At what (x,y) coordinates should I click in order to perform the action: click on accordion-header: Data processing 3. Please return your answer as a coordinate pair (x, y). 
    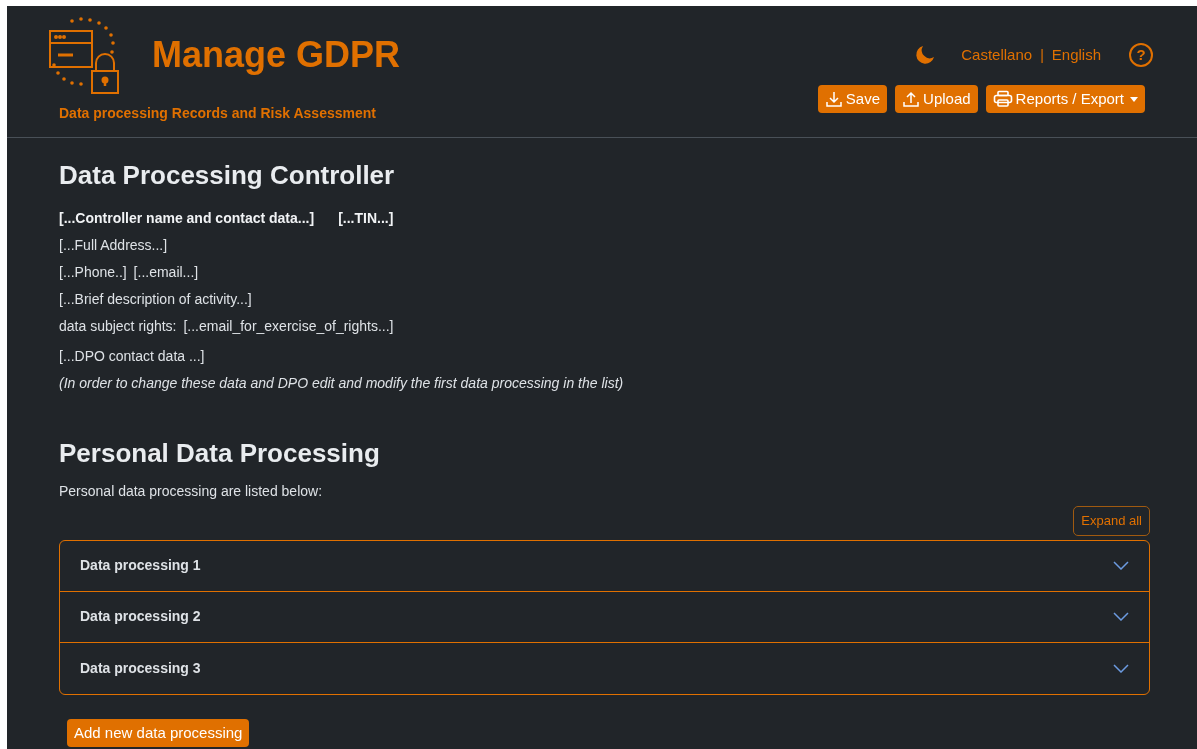
    Looking at the image, I should click on (604, 668).